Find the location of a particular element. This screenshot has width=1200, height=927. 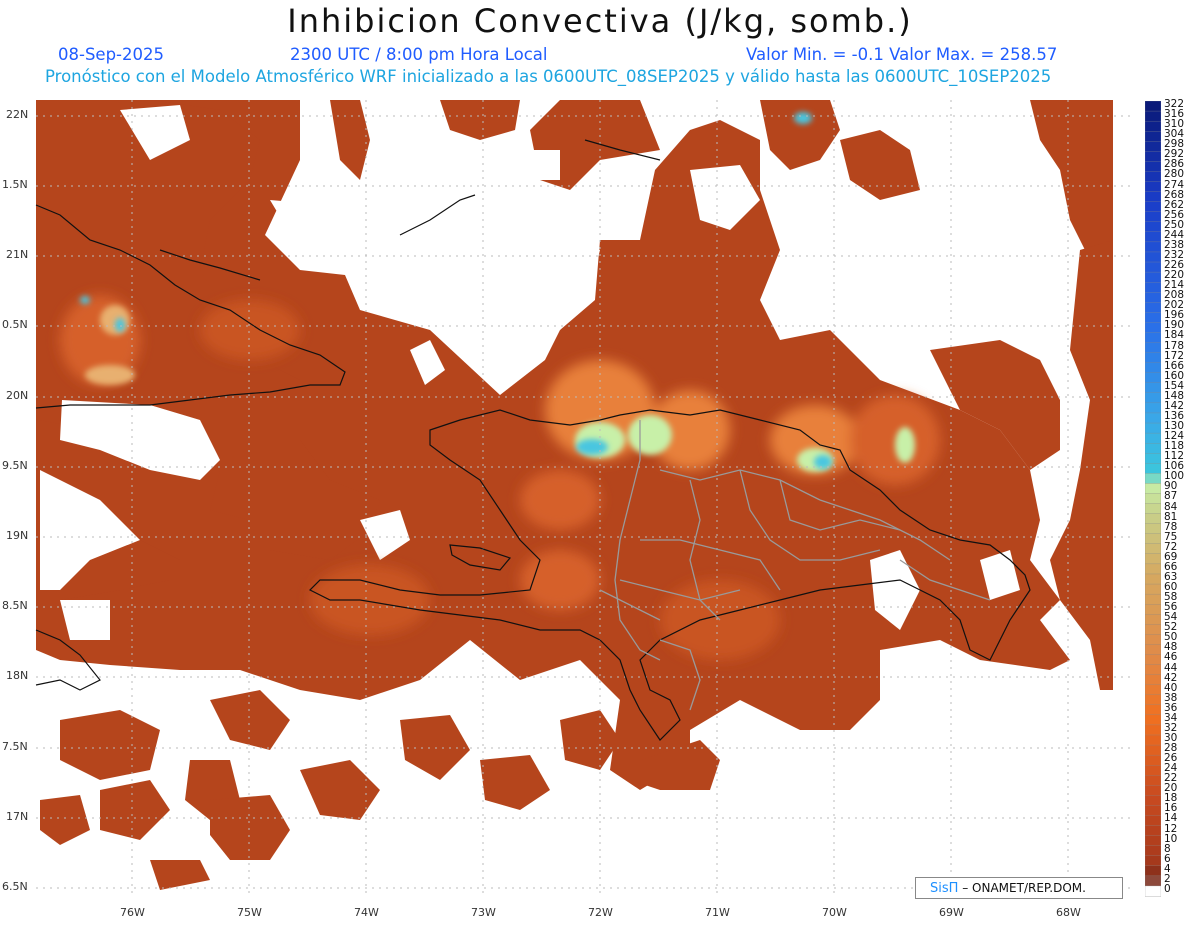

lat-label: 6.5N is located at coordinates (15, 886).